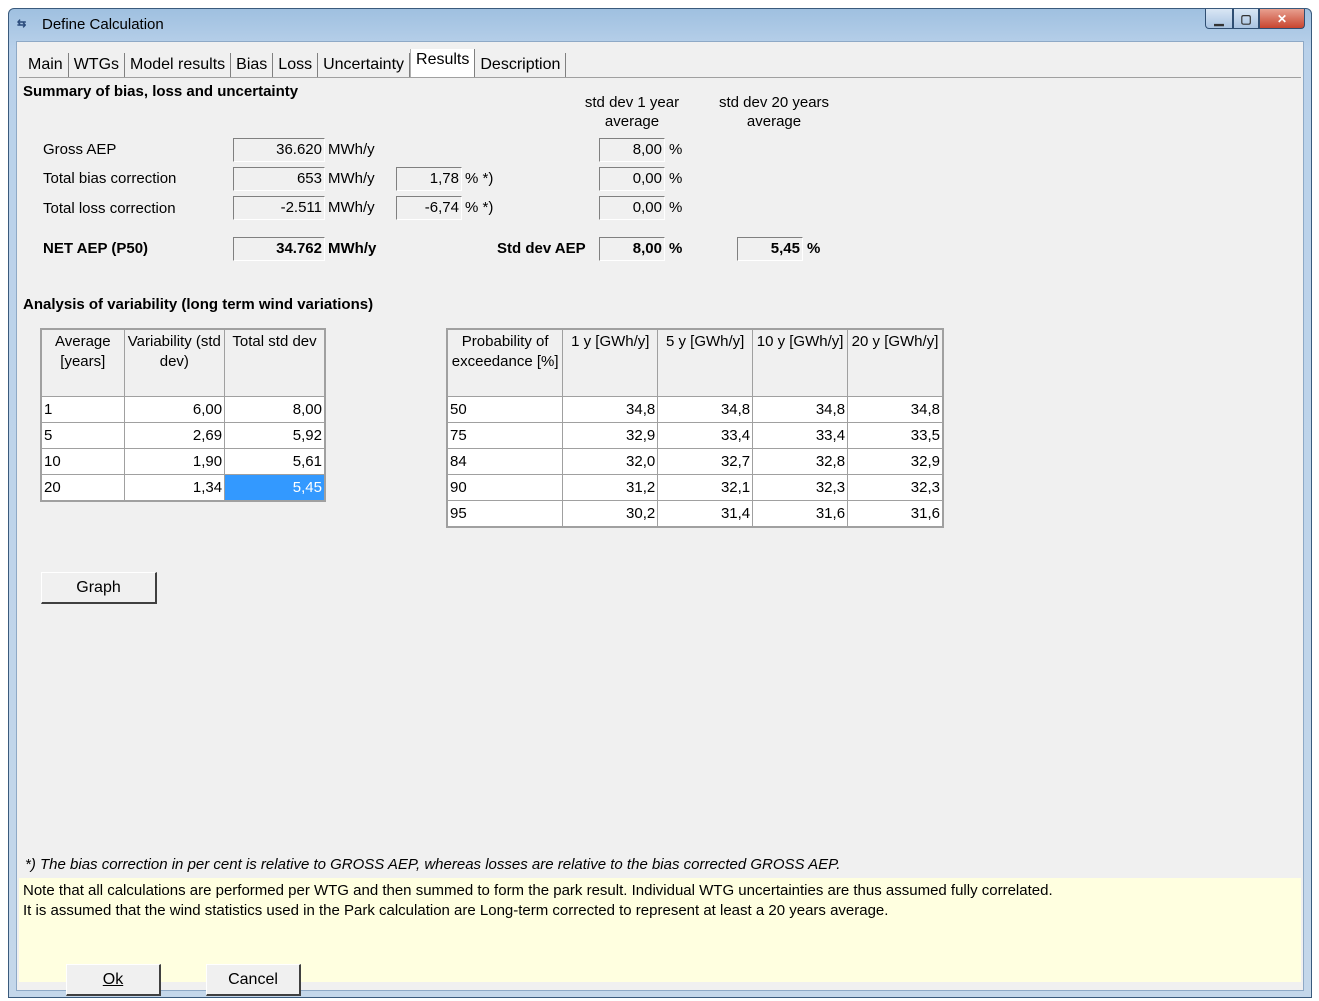 The image size is (1319, 1001). Describe the element at coordinates (610, 409) in the screenshot. I see `cell-1y: 34,8` at that location.